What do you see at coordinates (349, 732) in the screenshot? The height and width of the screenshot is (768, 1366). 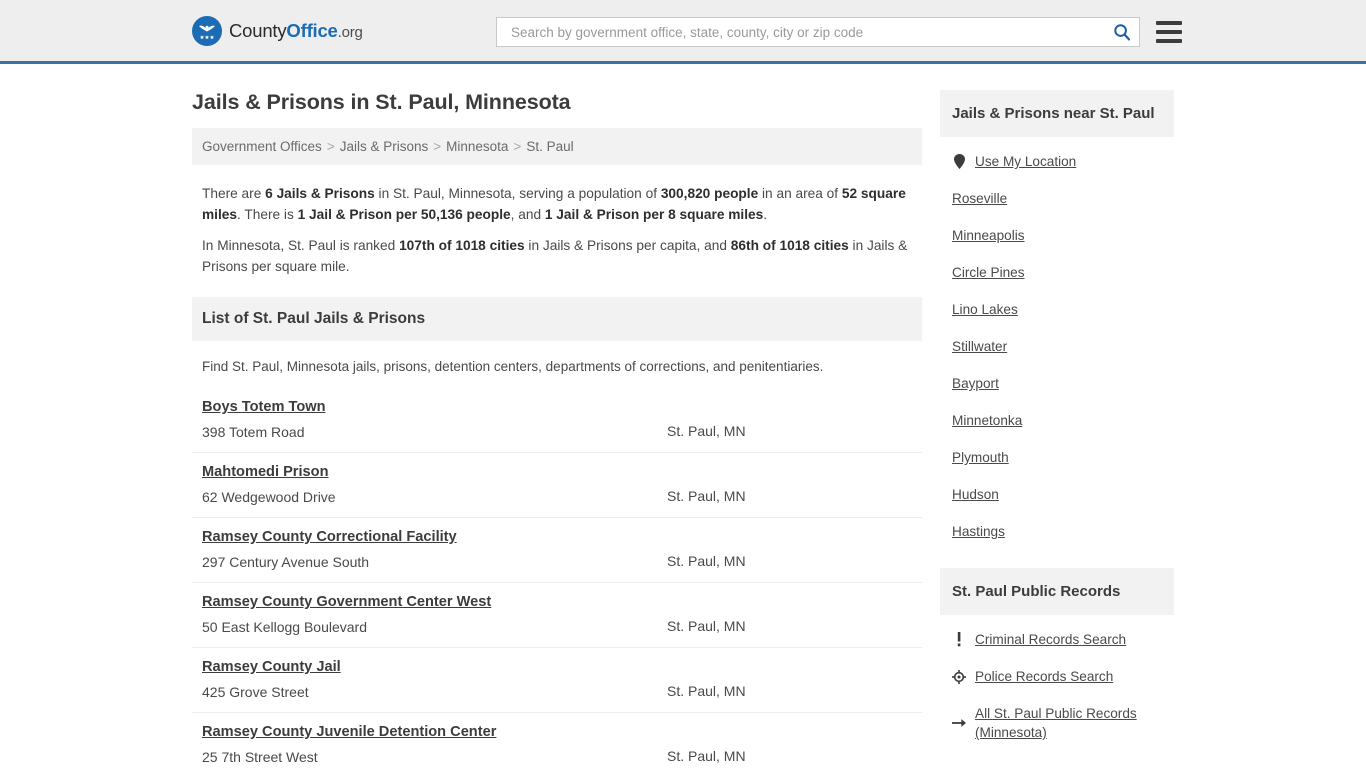 I see `facility-name-link: Ramsey County Juvenile Detention Center` at bounding box center [349, 732].